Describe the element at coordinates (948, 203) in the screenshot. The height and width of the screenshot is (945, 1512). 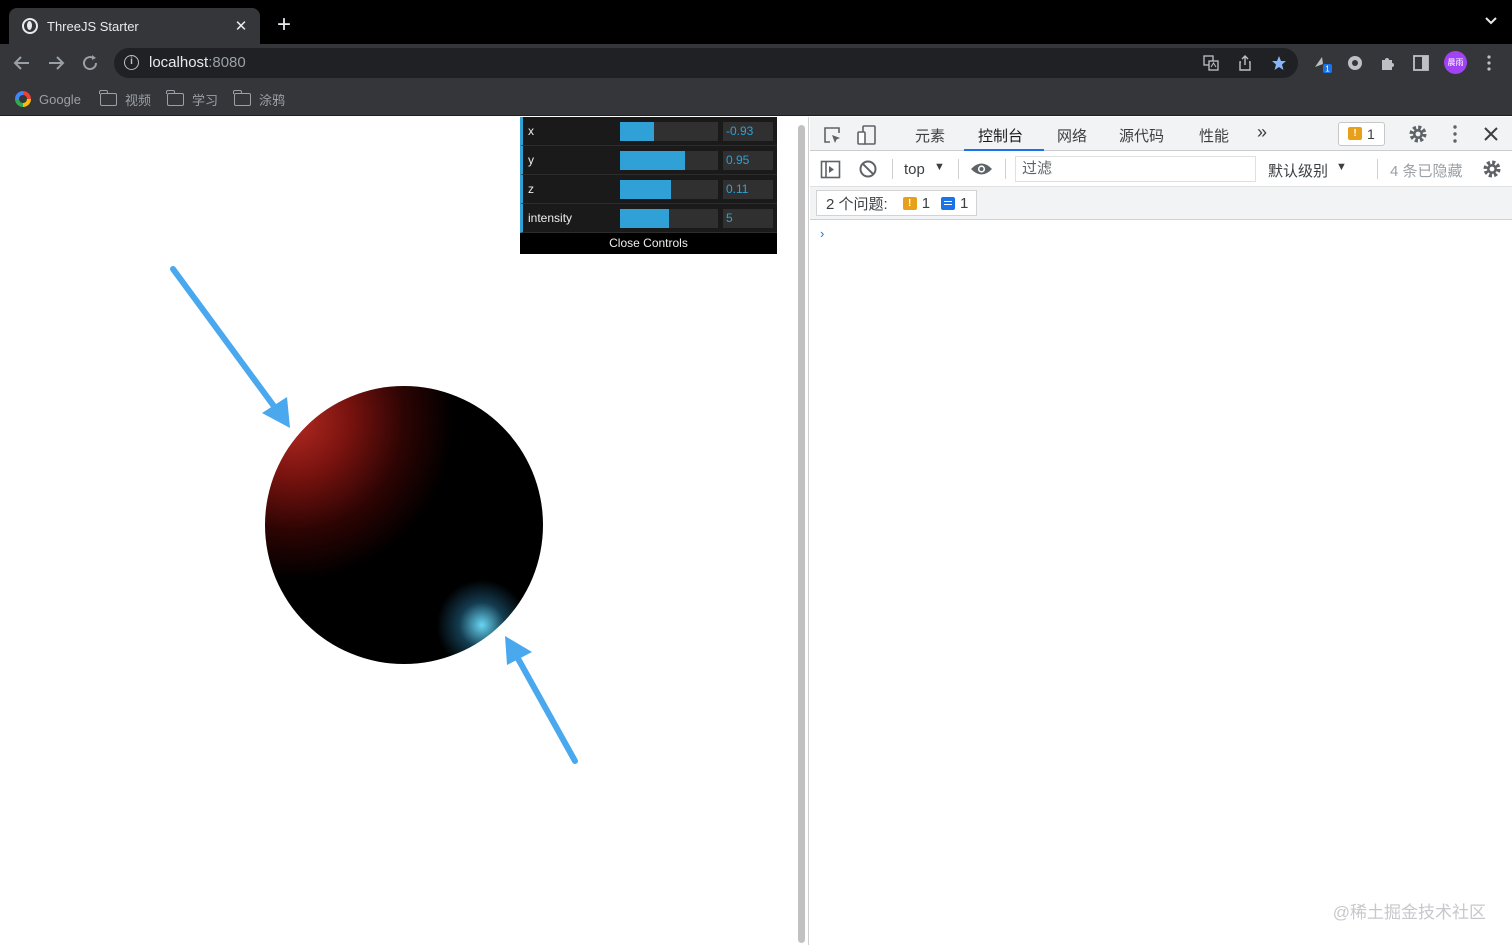
I see `info-message-icon` at that location.